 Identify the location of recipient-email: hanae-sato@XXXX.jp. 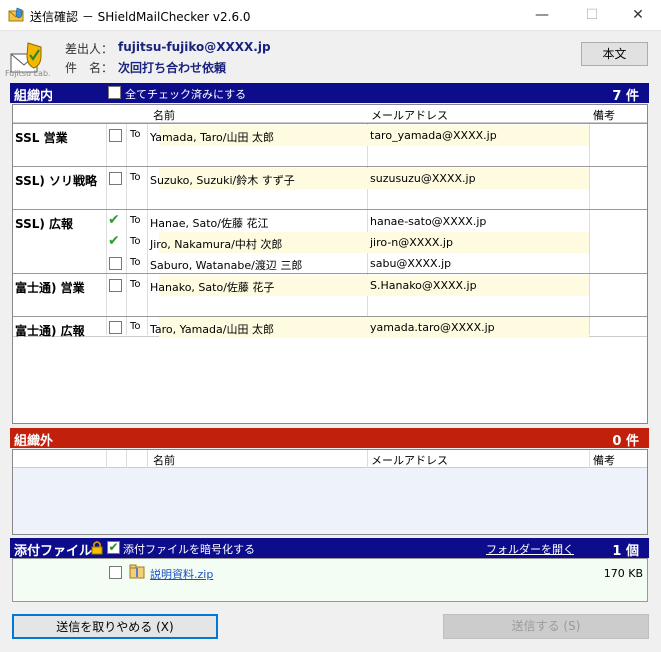
(428, 221).